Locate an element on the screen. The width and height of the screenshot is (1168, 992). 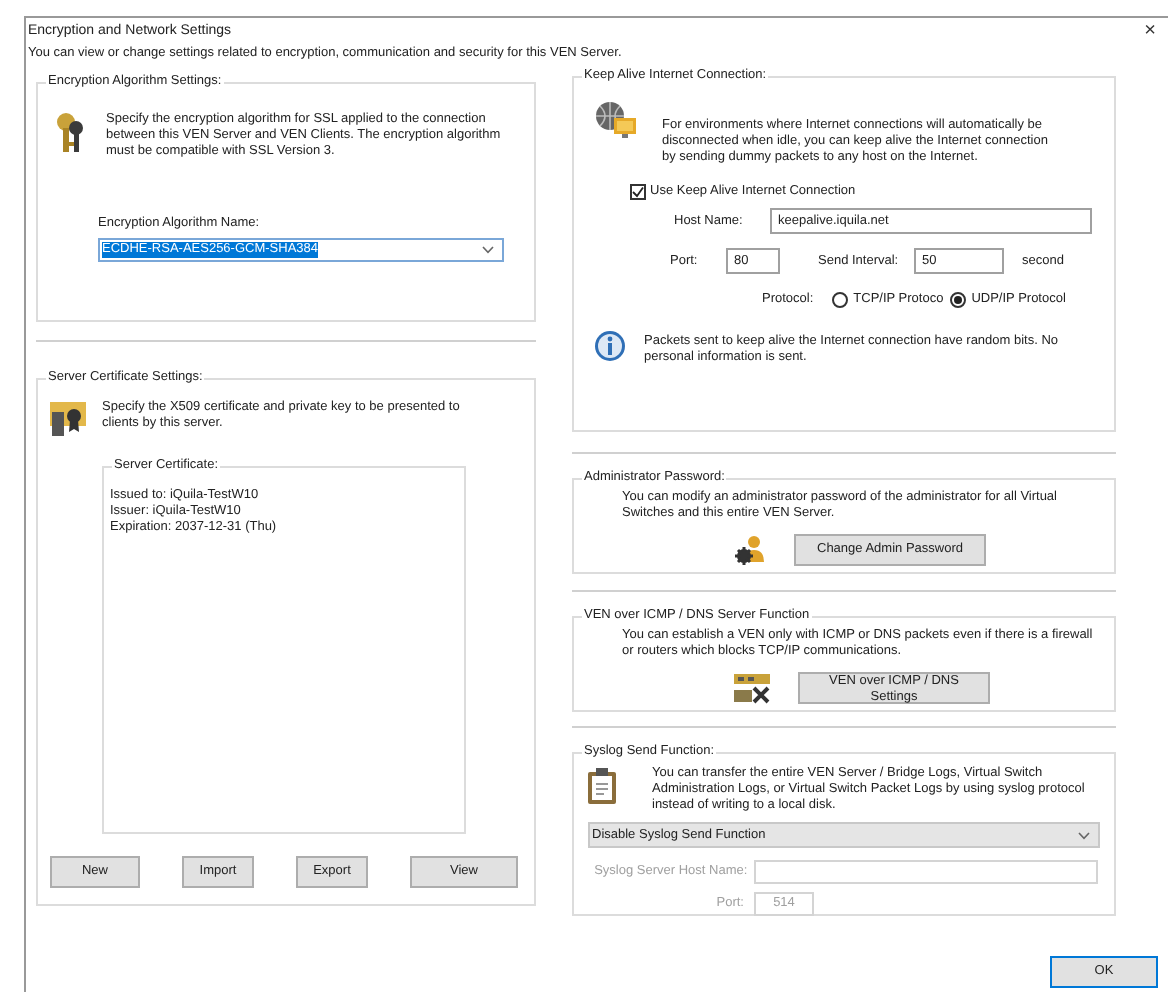
check-icon is located at coordinates (638, 192).